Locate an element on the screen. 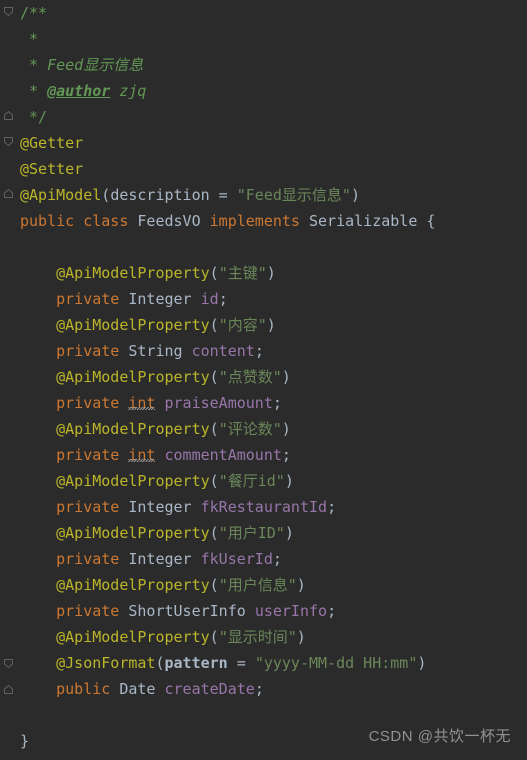  token-string: "显示时间" is located at coordinates (257, 637).